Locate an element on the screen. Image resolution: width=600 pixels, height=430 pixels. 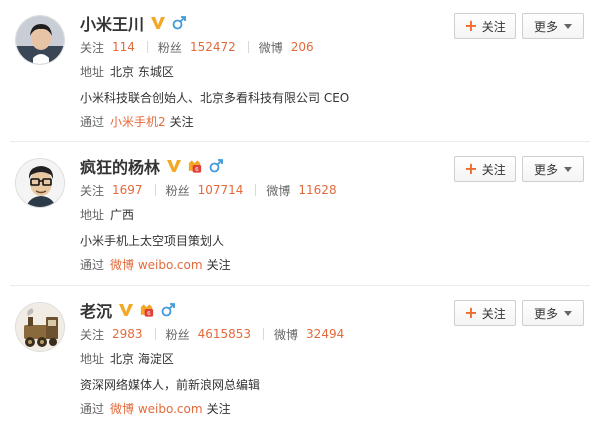
stats-row: 关注 2983 粉丝 4615853 微博 32494 is located at coordinates (260, 334).